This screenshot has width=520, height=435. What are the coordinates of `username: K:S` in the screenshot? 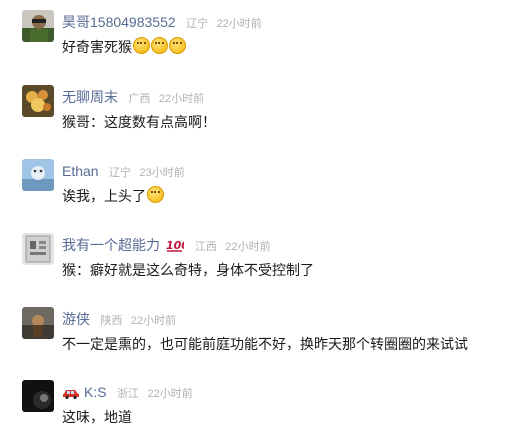 It's located at (95, 392).